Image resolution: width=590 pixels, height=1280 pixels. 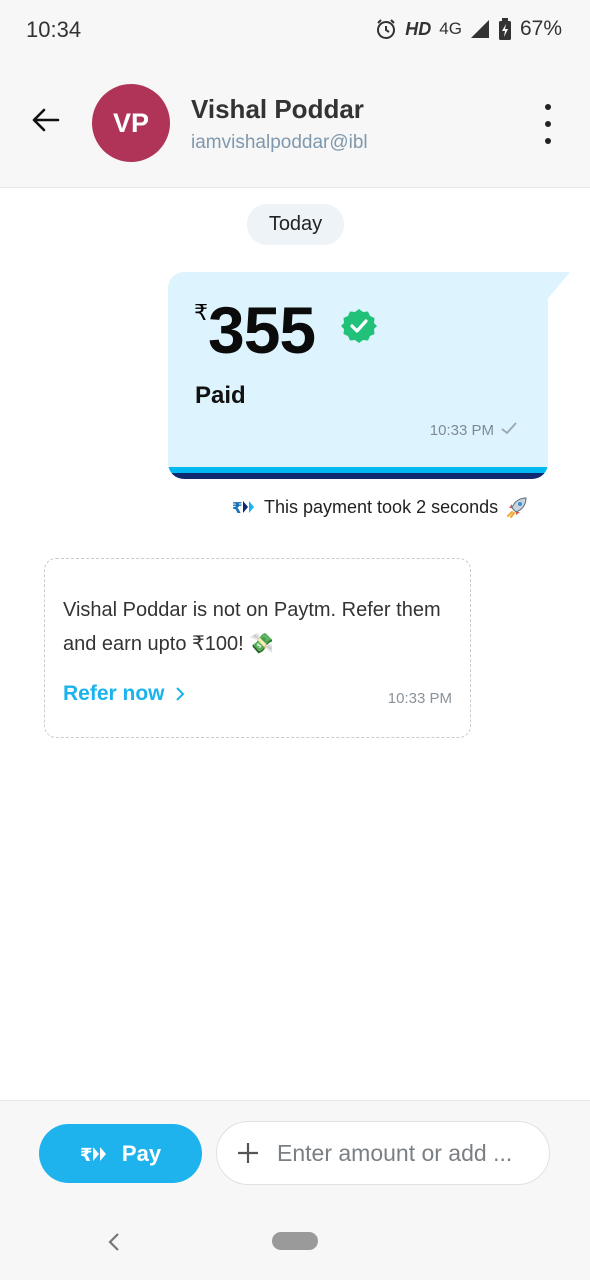 What do you see at coordinates (131, 123) in the screenshot?
I see `avatar: VP` at bounding box center [131, 123].